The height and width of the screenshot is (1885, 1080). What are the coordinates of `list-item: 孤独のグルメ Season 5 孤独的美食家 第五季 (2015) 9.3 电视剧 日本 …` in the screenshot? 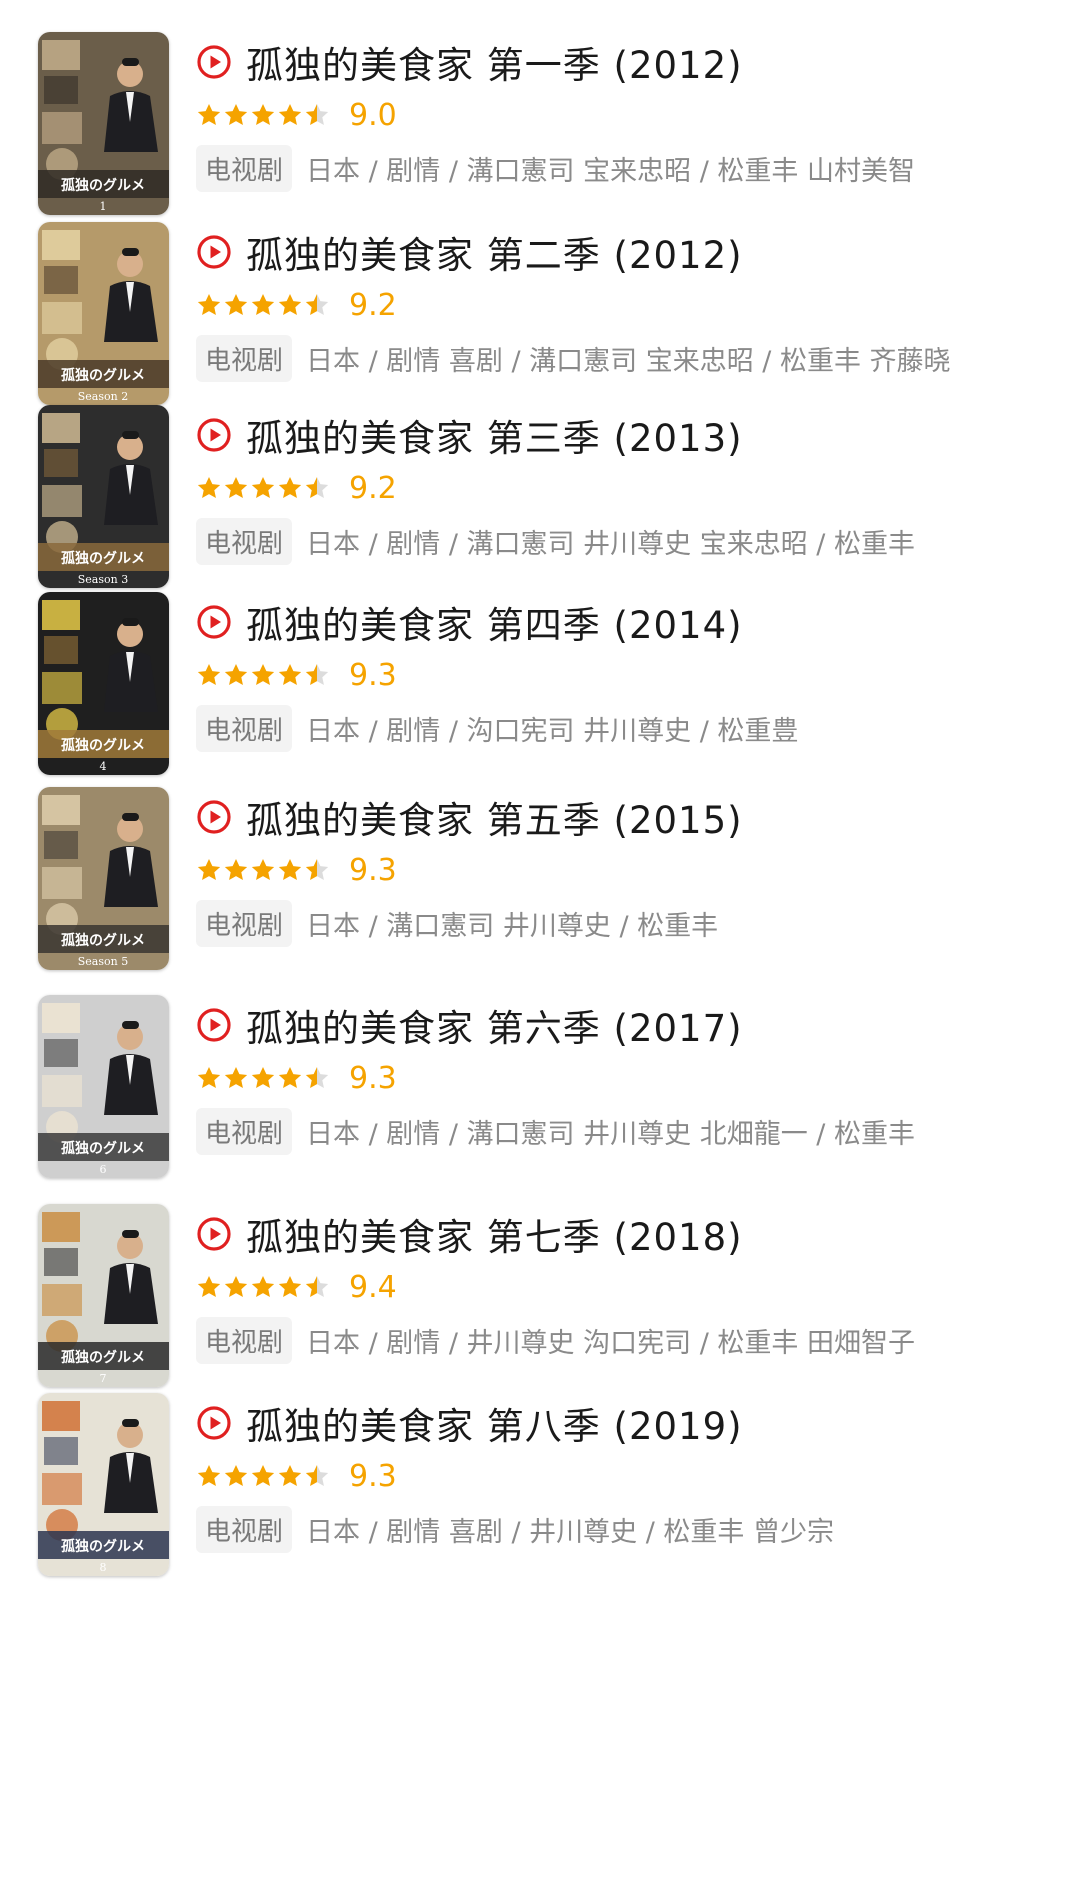 It's located at (540, 882).